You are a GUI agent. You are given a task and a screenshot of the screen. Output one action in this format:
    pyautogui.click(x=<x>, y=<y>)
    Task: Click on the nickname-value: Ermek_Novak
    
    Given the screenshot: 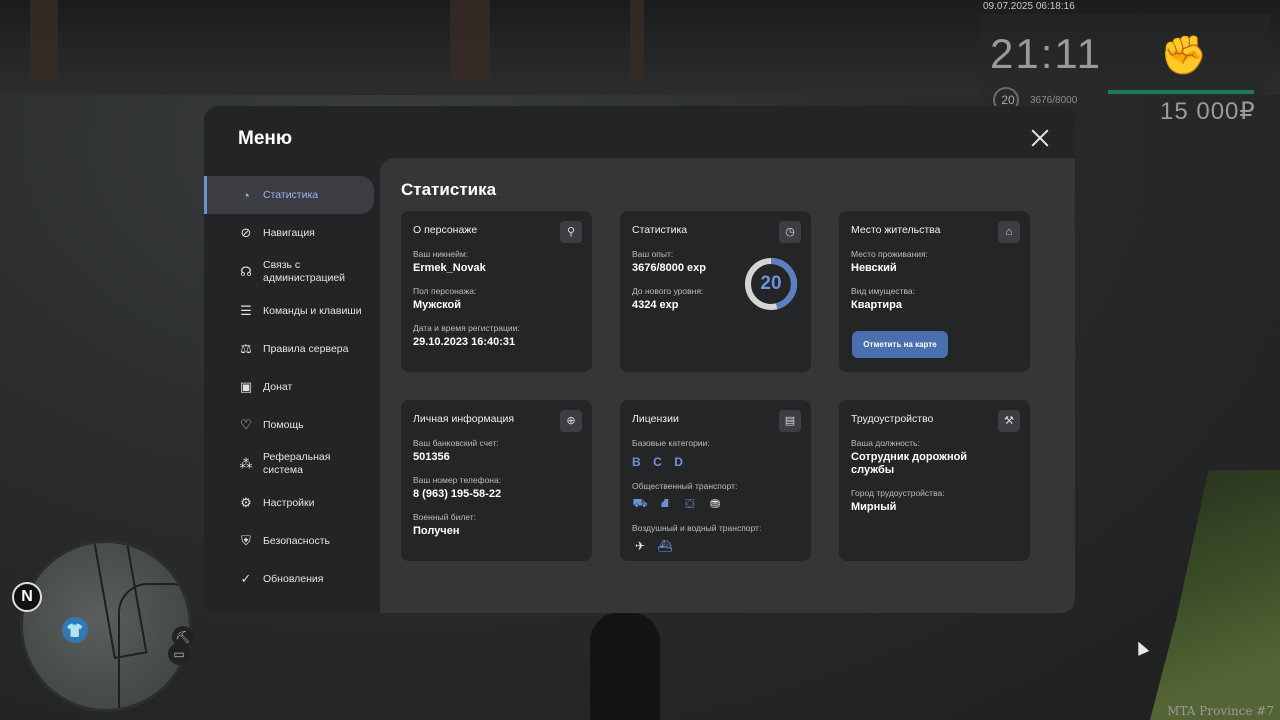 What is the action you would take?
    pyautogui.click(x=449, y=268)
    